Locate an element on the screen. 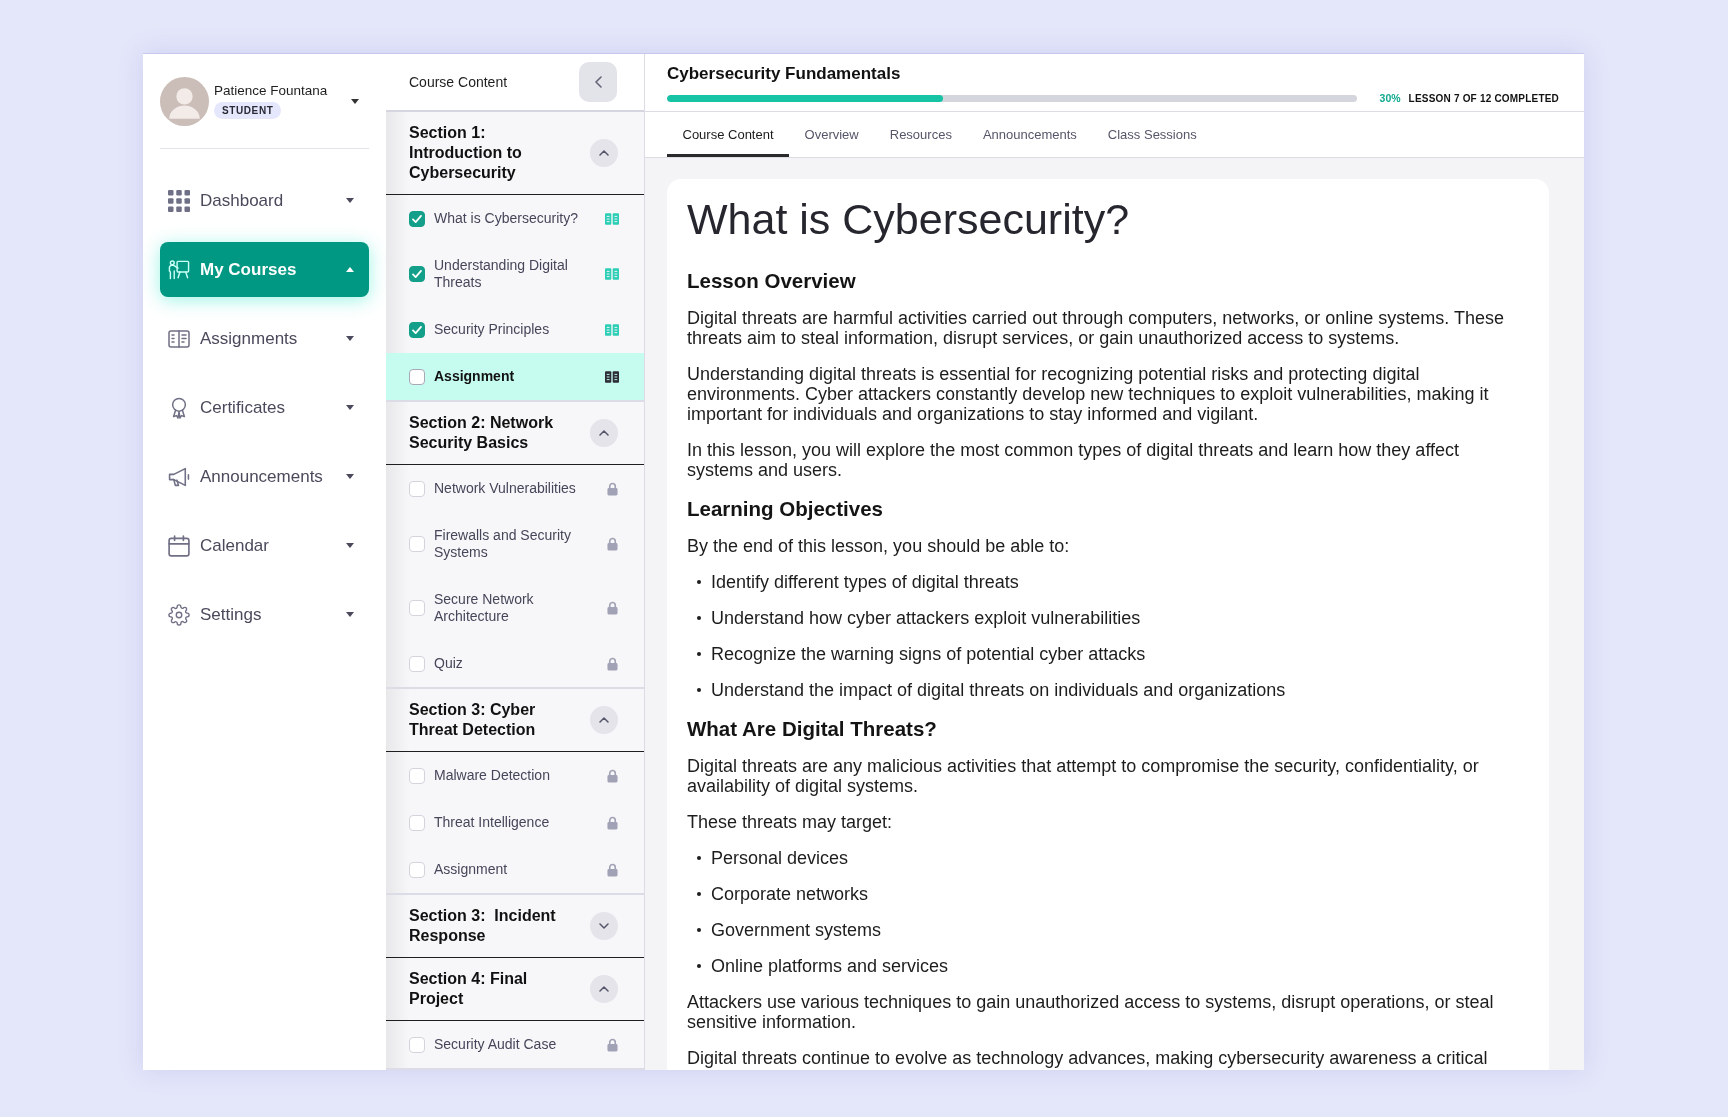  user-name: Patience Fountana is located at coordinates (271, 90).